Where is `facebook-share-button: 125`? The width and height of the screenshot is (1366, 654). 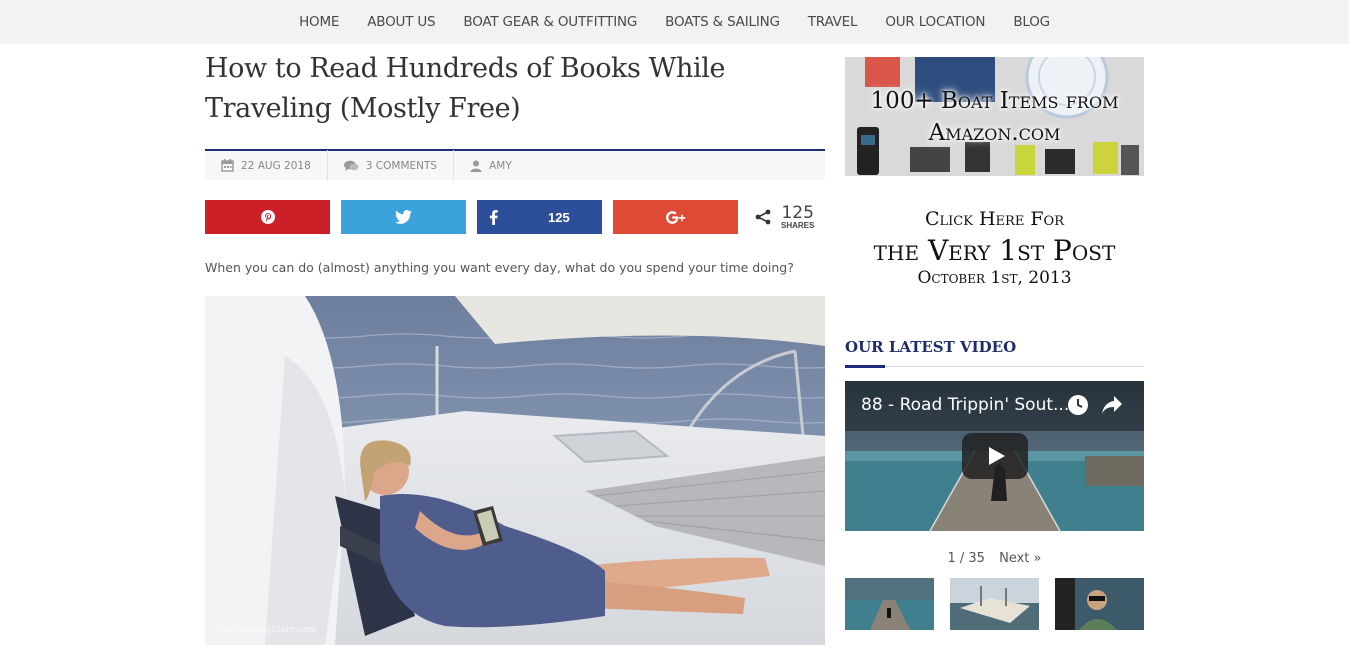
facebook-share-button: 125 is located at coordinates (539, 217).